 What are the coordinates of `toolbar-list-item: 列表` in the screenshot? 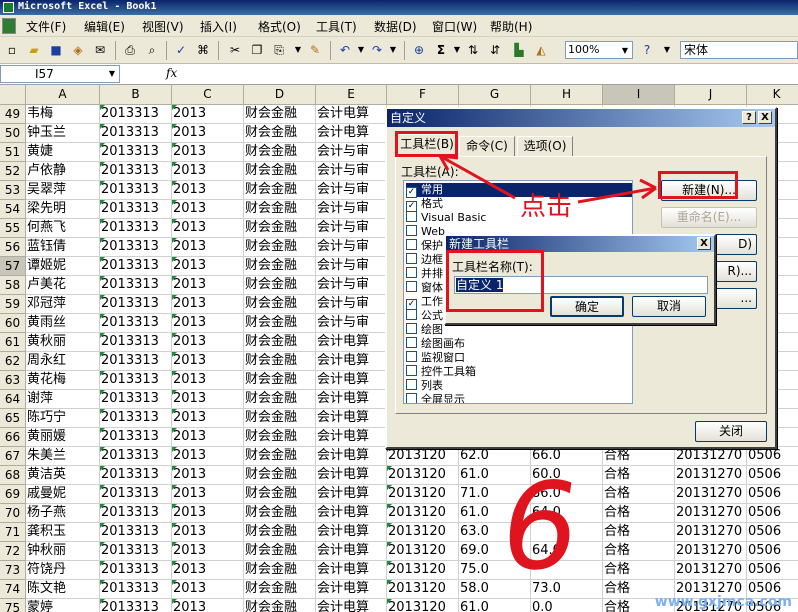 It's located at (519, 386).